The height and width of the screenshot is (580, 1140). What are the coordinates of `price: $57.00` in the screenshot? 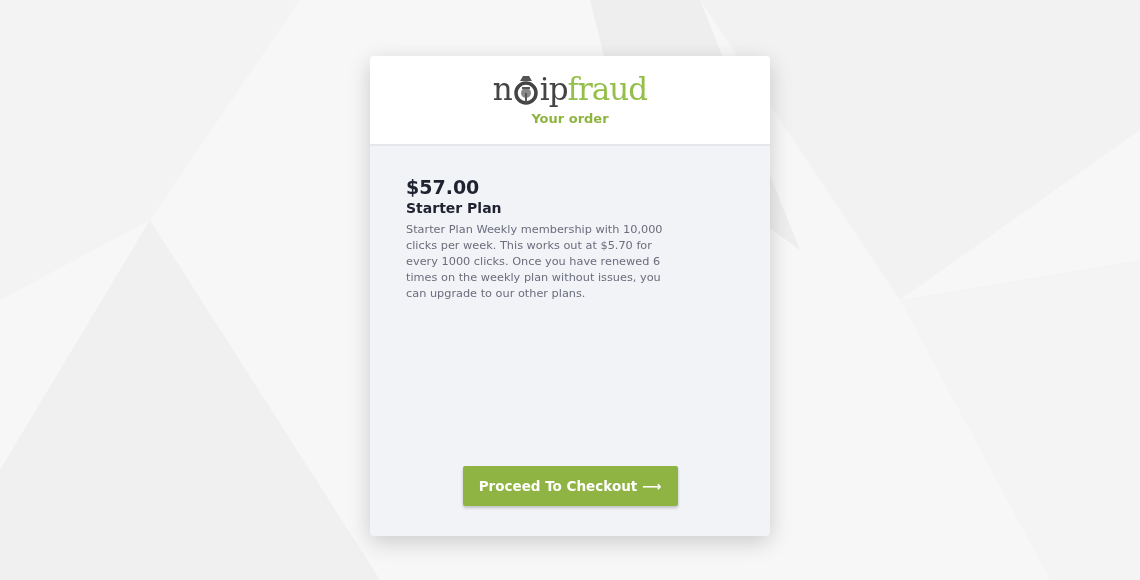 It's located at (443, 187).